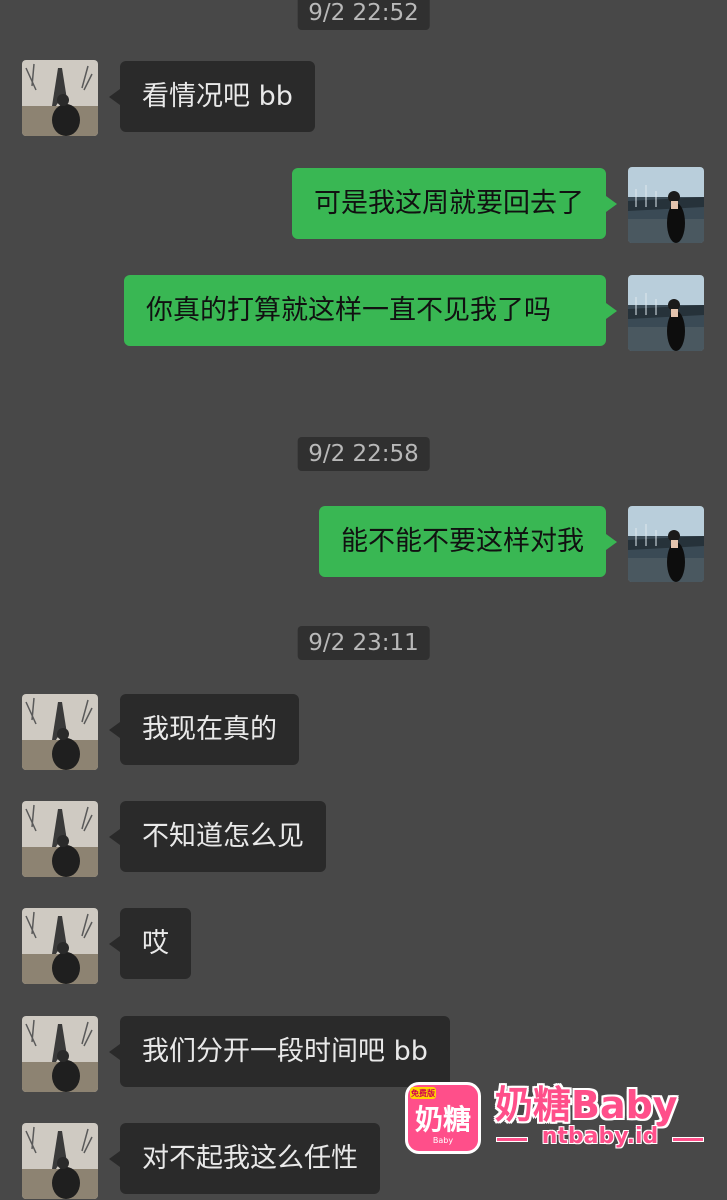 Image resolution: width=727 pixels, height=1200 pixels. I want to click on incoming-message-bubble: 哎, so click(150, 943).